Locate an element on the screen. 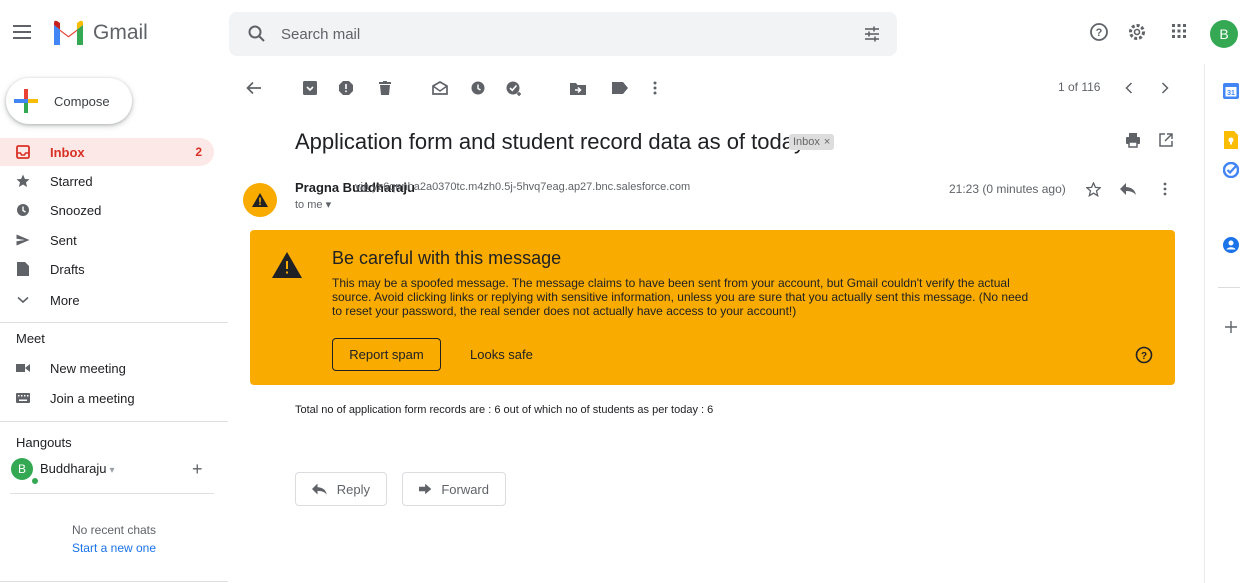  label-chip-text: Inbox is located at coordinates (806, 142).